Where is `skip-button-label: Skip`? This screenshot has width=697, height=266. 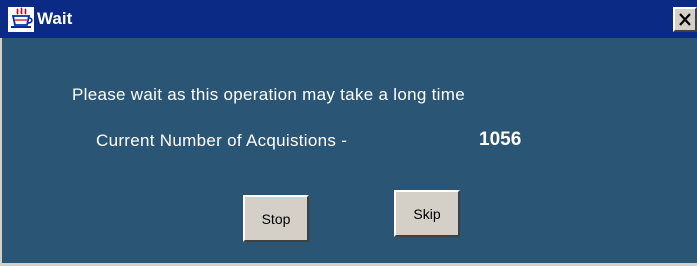
skip-button-label: Skip is located at coordinates (427, 213).